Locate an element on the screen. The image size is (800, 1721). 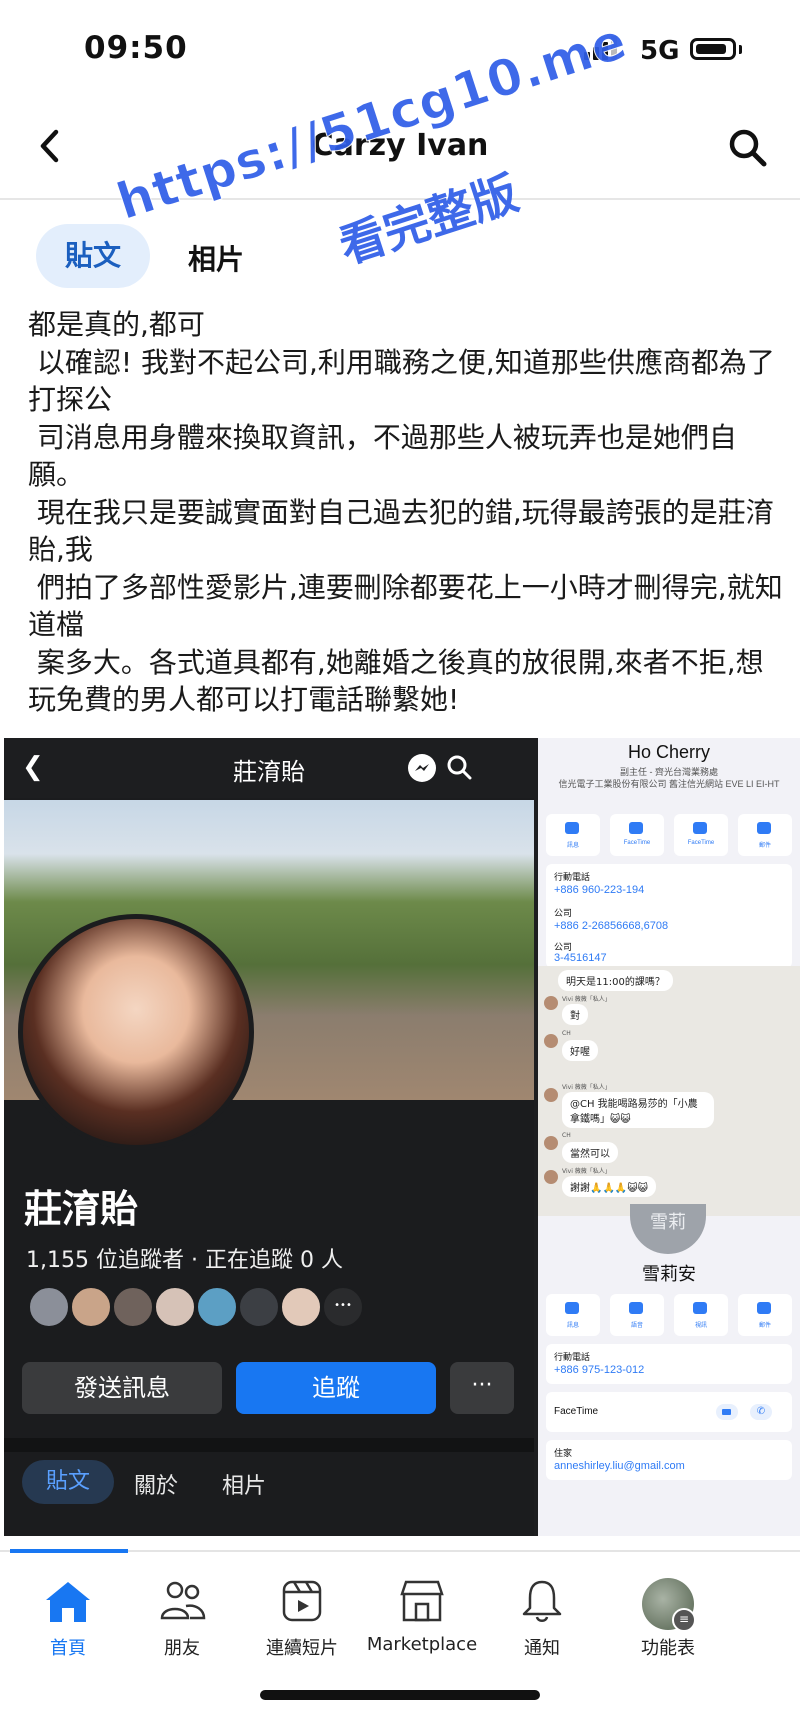
bottom-tab-reels: 連續短片 is located at coordinates (302, 1619).